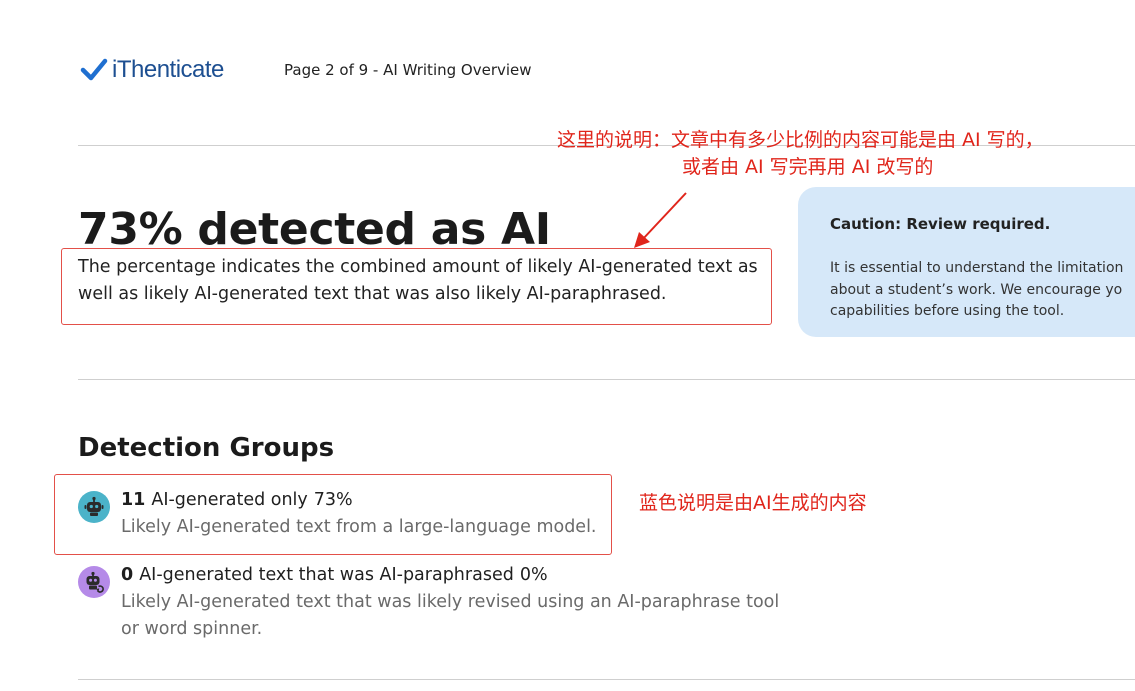 This screenshot has width=1135, height=691. I want to click on group-percent: 73%, so click(333, 500).